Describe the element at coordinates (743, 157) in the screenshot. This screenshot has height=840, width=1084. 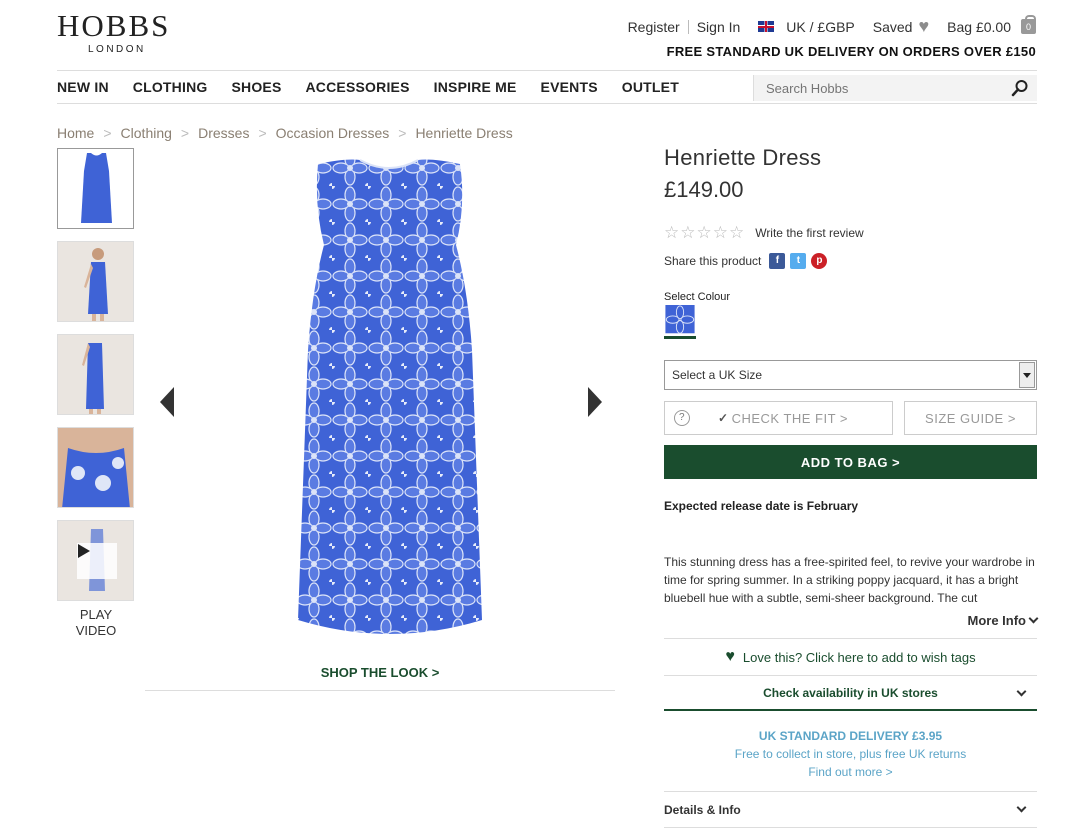
I see `product-title: Henriette Dress` at that location.